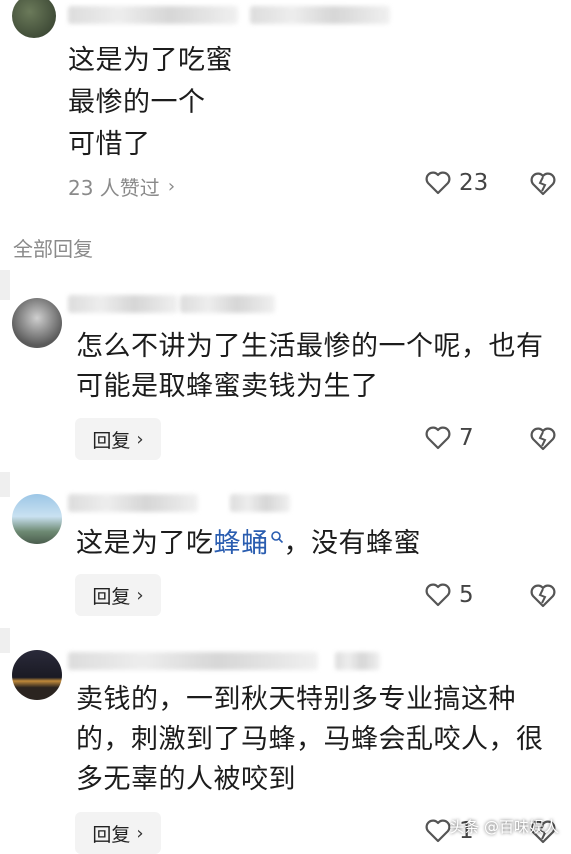 This screenshot has height=854, width=571. What do you see at coordinates (296, 699) in the screenshot?
I see `reply-line: 卖钱的，一到秋天特别多专业搞这种` at bounding box center [296, 699].